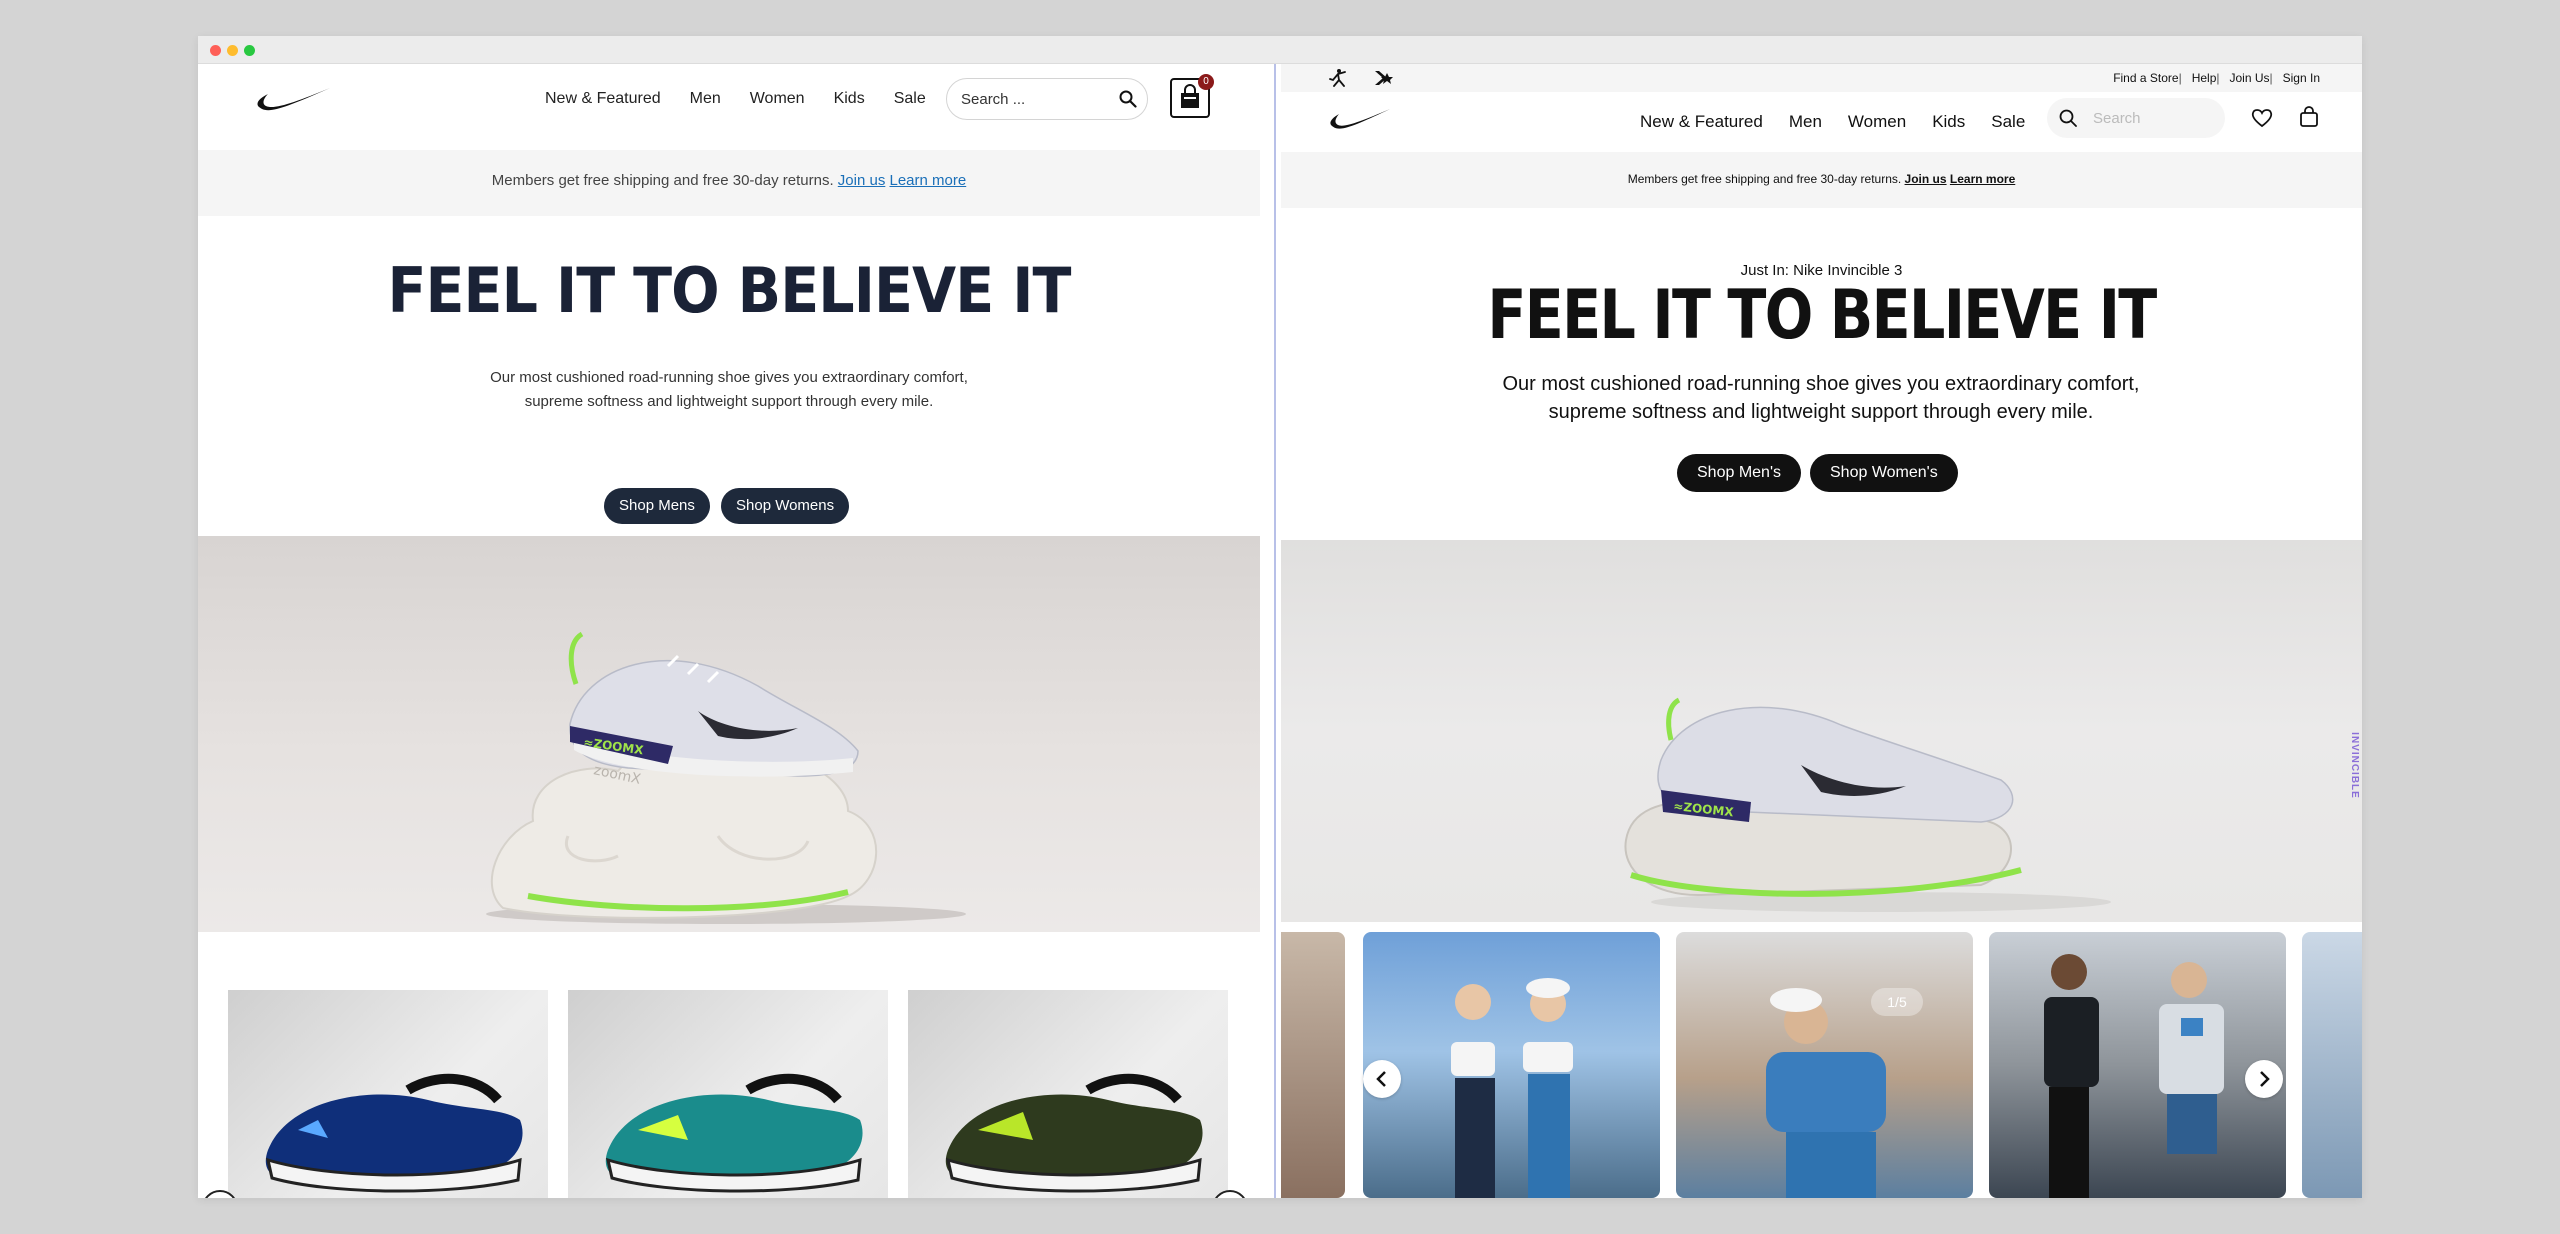 Image resolution: width=2560 pixels, height=1234 pixels. Describe the element at coordinates (1982, 179) in the screenshot. I see `right-learn-more-link: Learn more` at that location.